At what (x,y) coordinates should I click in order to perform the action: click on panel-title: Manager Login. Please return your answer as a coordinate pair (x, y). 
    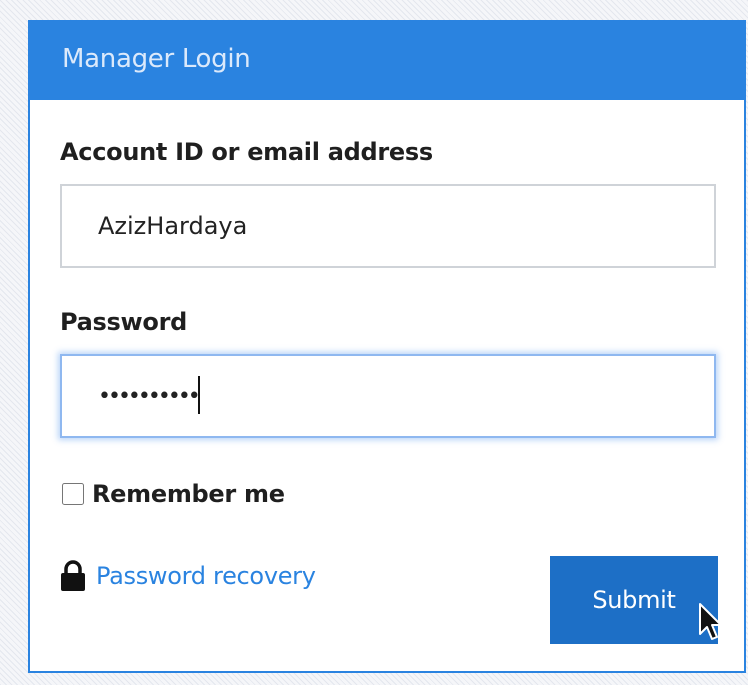
    Looking at the image, I should click on (156, 59).